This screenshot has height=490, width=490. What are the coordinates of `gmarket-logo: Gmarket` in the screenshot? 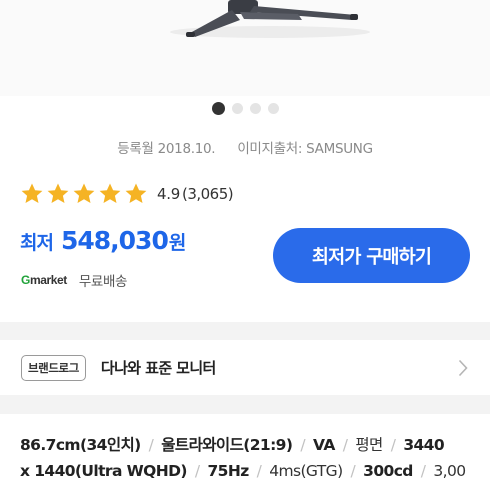 It's located at (44, 280).